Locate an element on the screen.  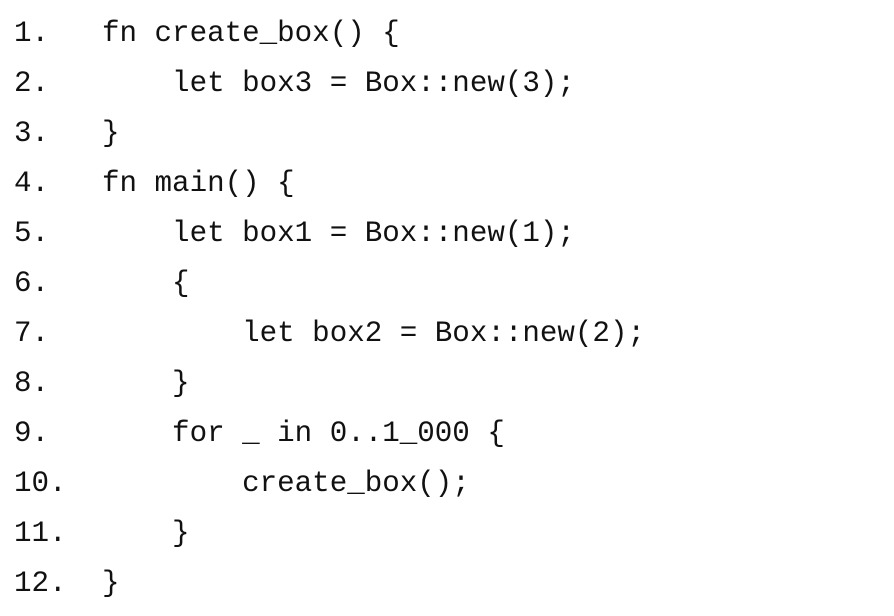
code-text: fn create_box() { is located at coordinates (251, 33).